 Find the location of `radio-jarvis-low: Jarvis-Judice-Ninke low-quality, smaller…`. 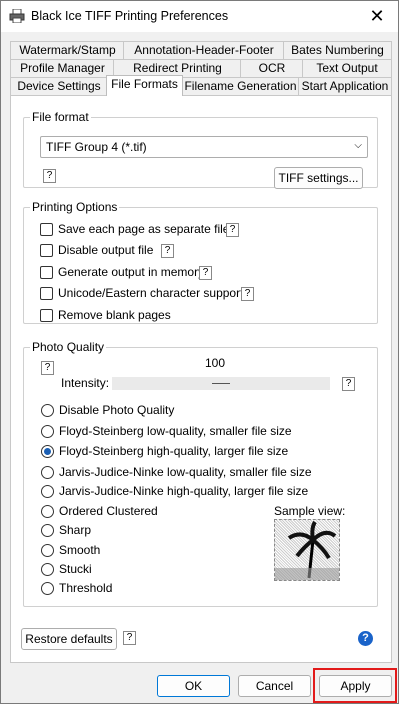

radio-jarvis-low: Jarvis-Judice-Ninke low-quality, smaller… is located at coordinates (176, 472).